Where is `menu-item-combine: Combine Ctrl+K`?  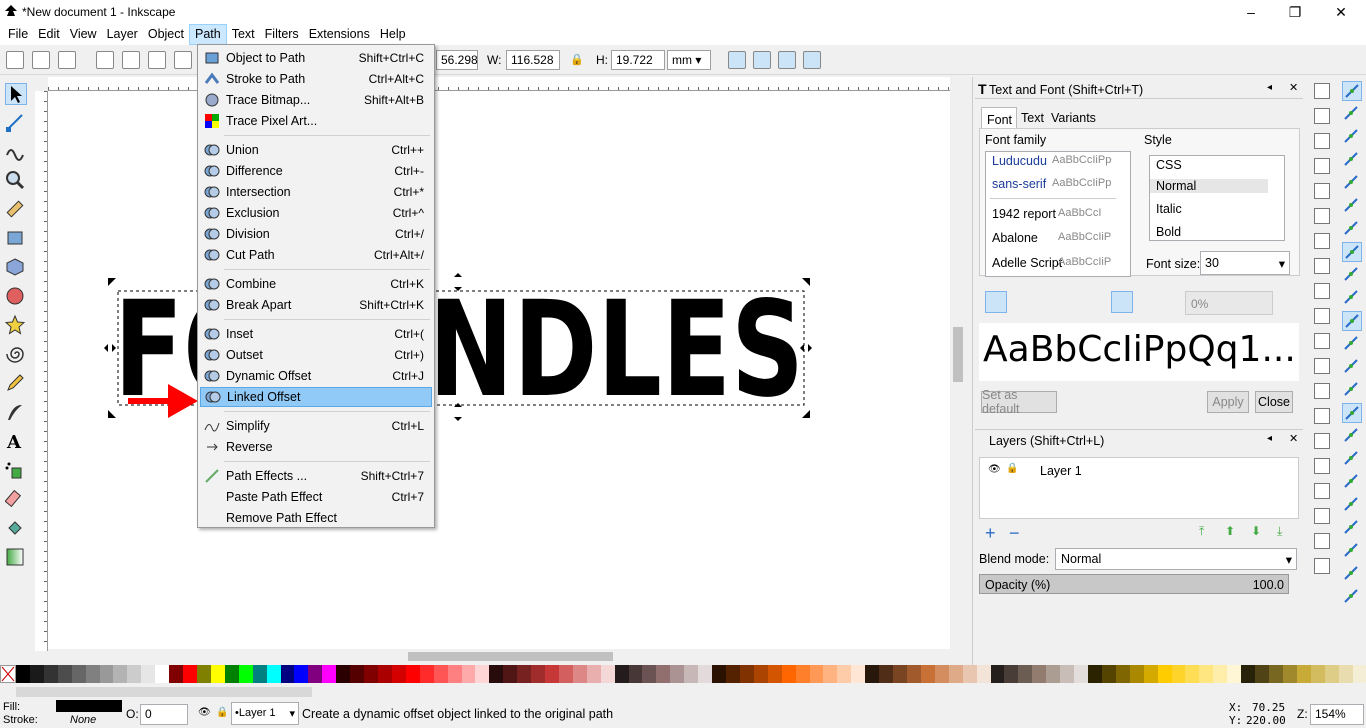 menu-item-combine: Combine Ctrl+K is located at coordinates (316, 284).